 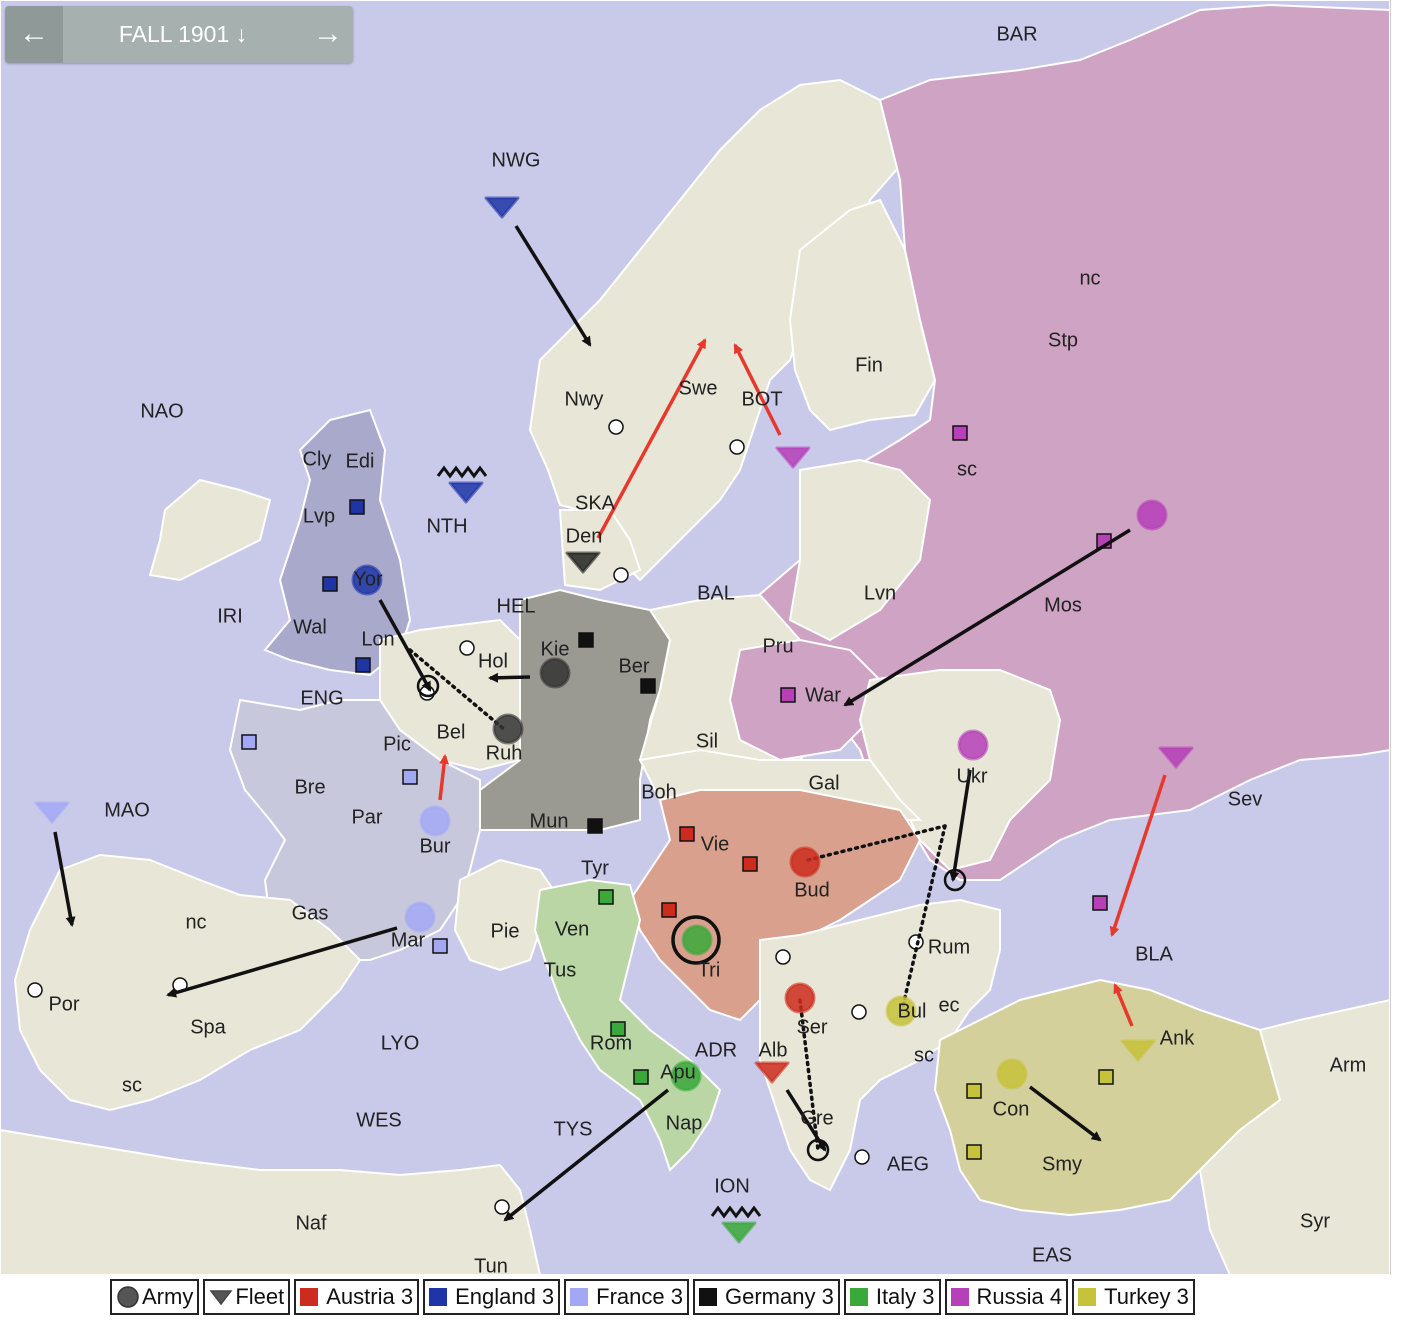 I want to click on province-label: Nap, so click(x=684, y=1123).